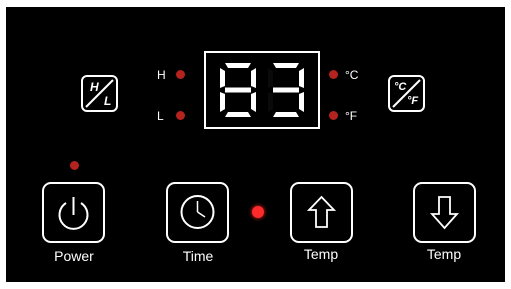 The image size is (511, 289). Describe the element at coordinates (180, 74) in the screenshot. I see `high-led` at that location.